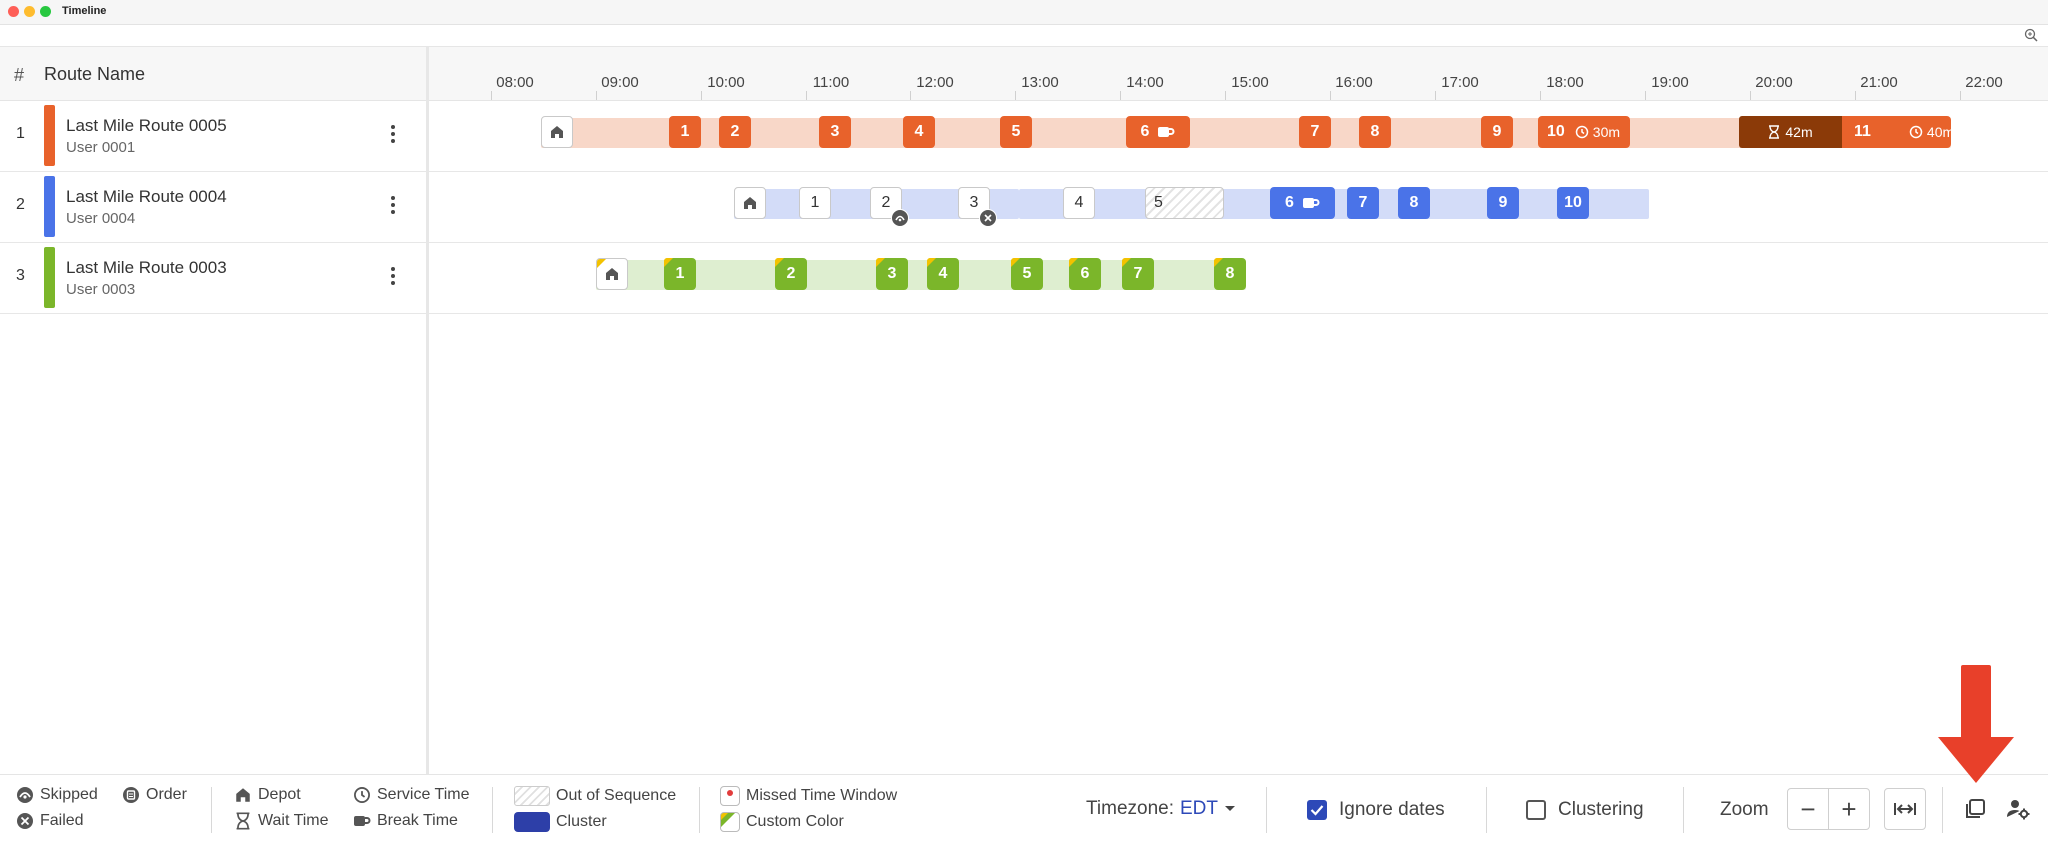 Image resolution: width=2048 pixels, height=845 pixels. Describe the element at coordinates (69, 794) in the screenshot. I see `legend-label: Skipped` at that location.